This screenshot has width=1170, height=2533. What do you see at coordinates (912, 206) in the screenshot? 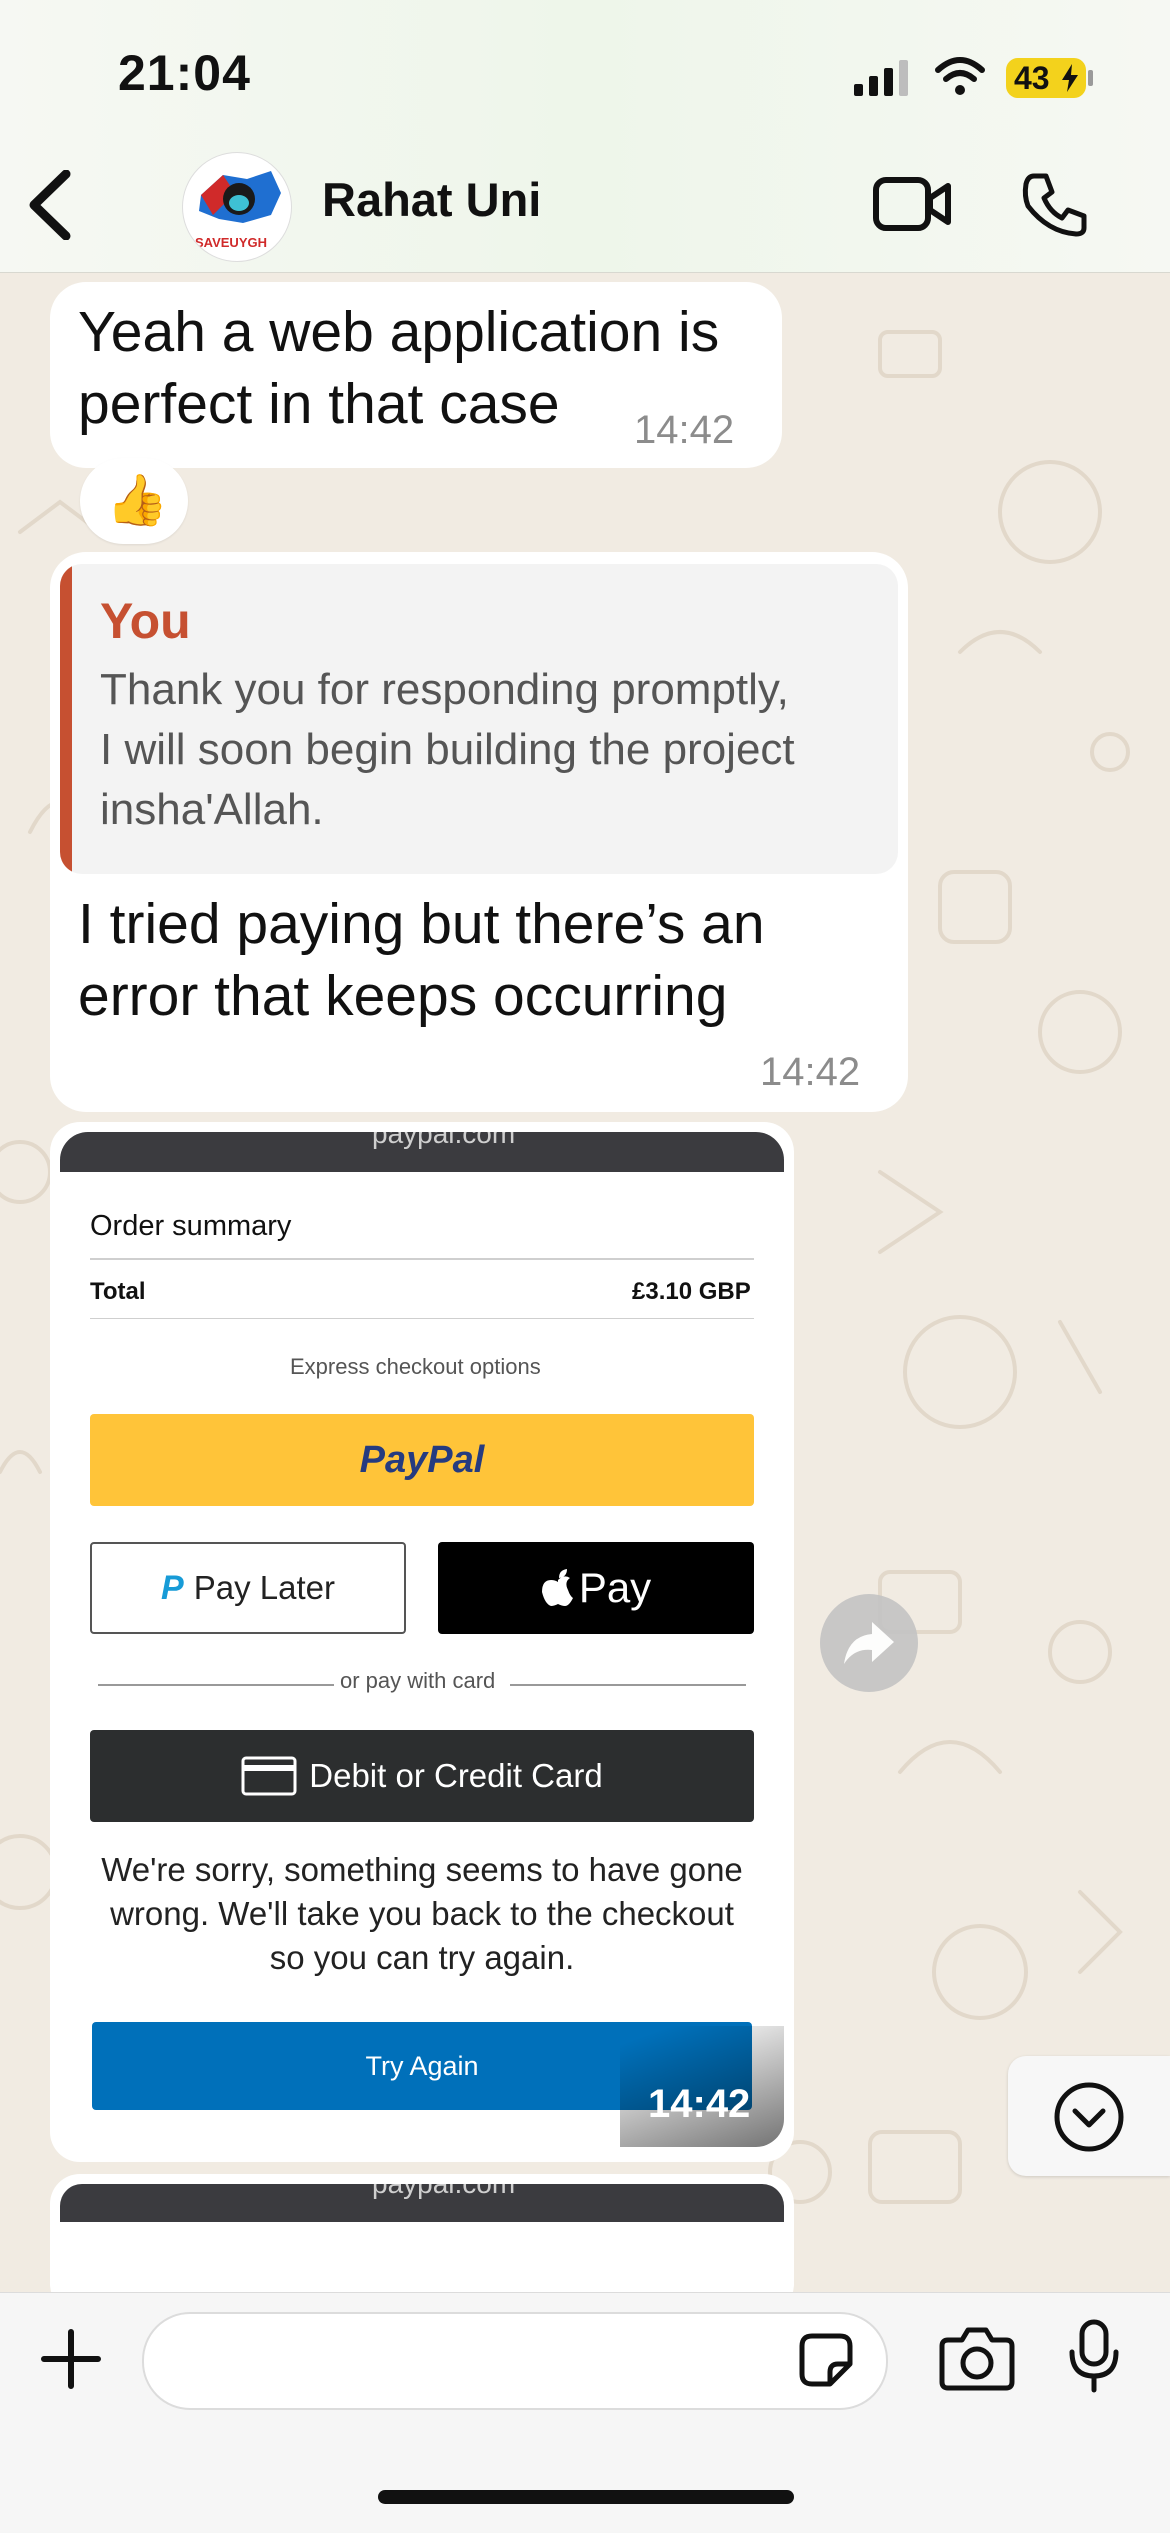
I see `video-call-icon` at bounding box center [912, 206].